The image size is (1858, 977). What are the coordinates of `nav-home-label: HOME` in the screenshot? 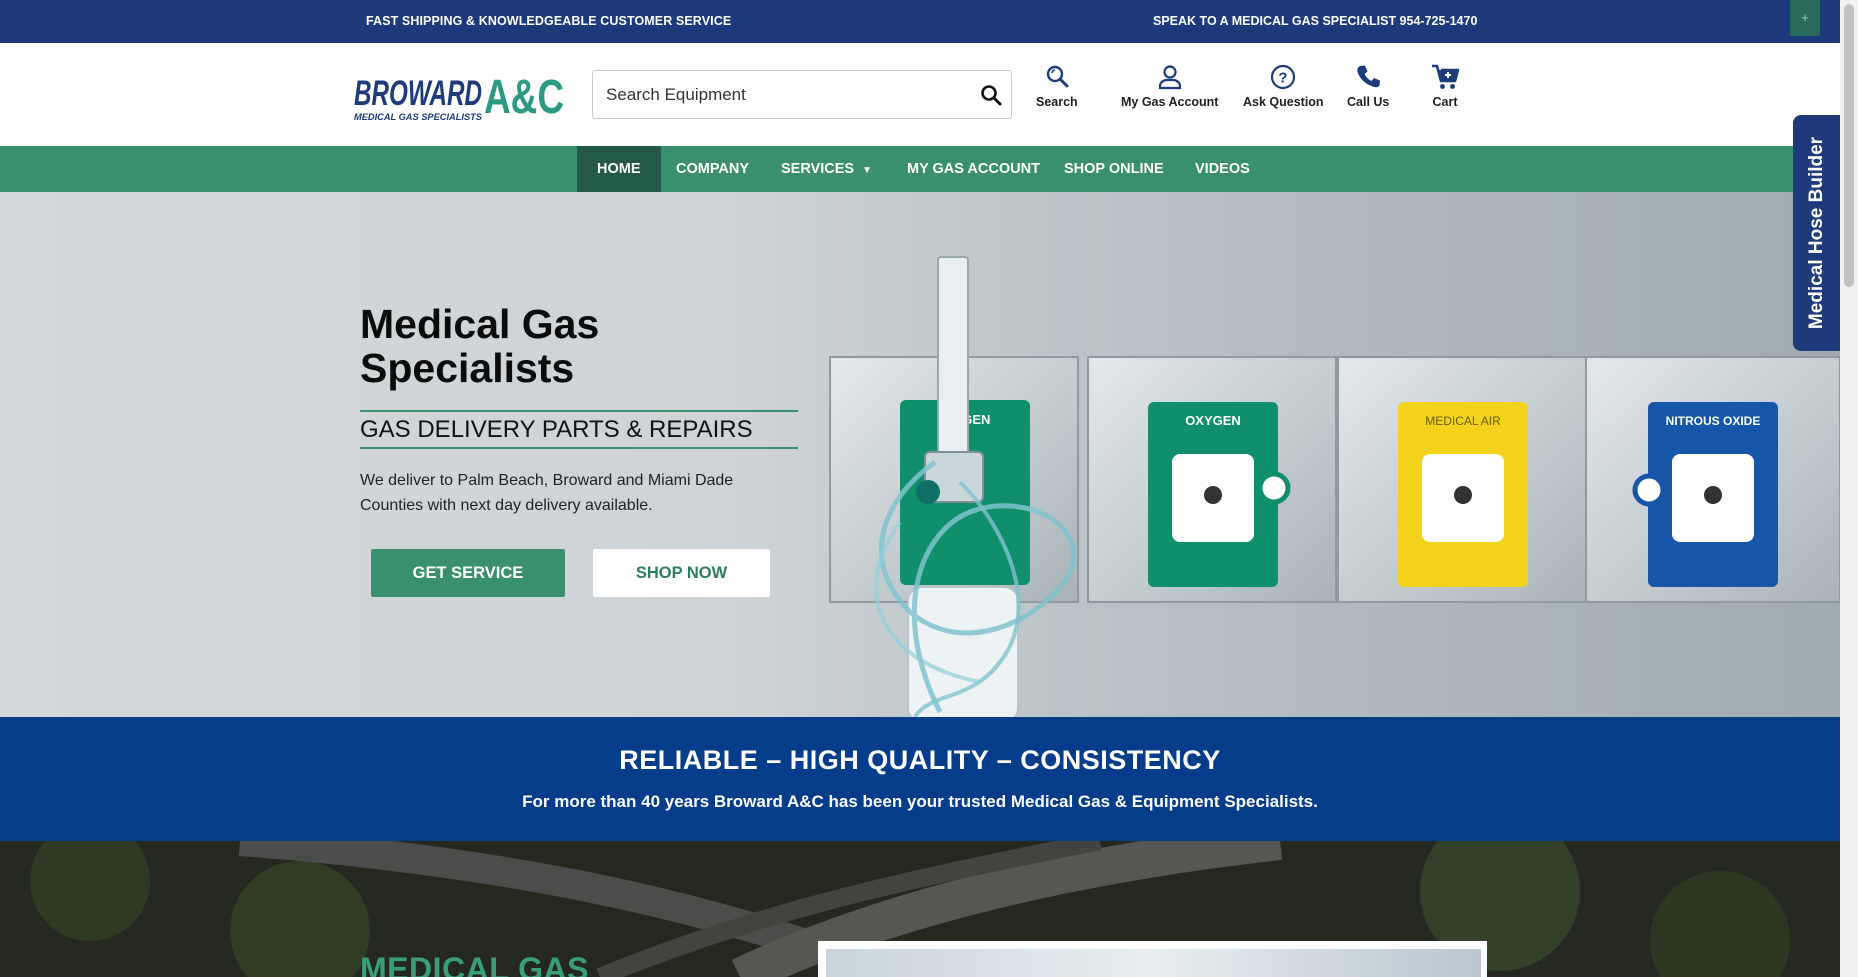 It's located at (619, 169).